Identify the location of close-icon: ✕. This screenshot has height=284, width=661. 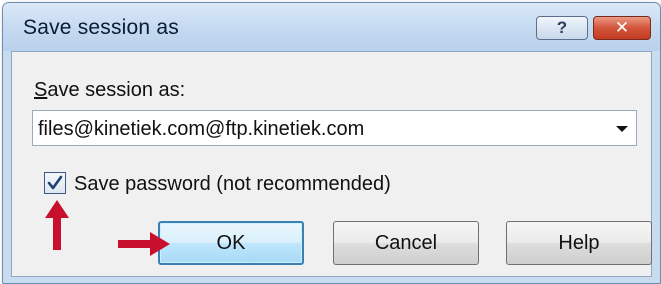
(622, 27).